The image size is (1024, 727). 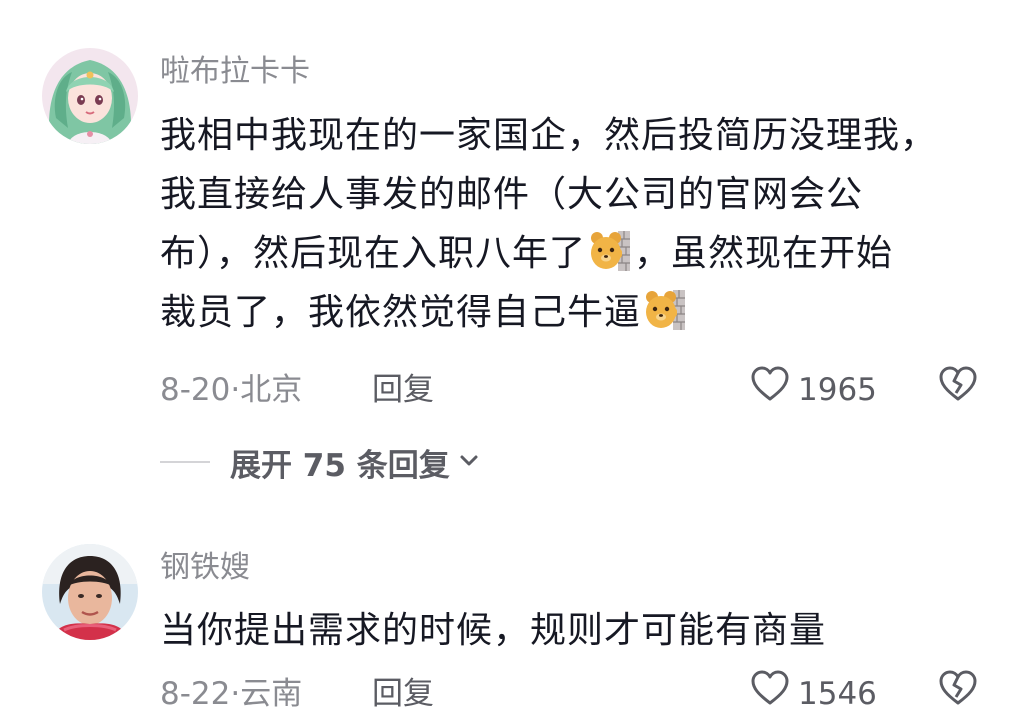 I want to click on username: 钢铁嫂, so click(x=205, y=568).